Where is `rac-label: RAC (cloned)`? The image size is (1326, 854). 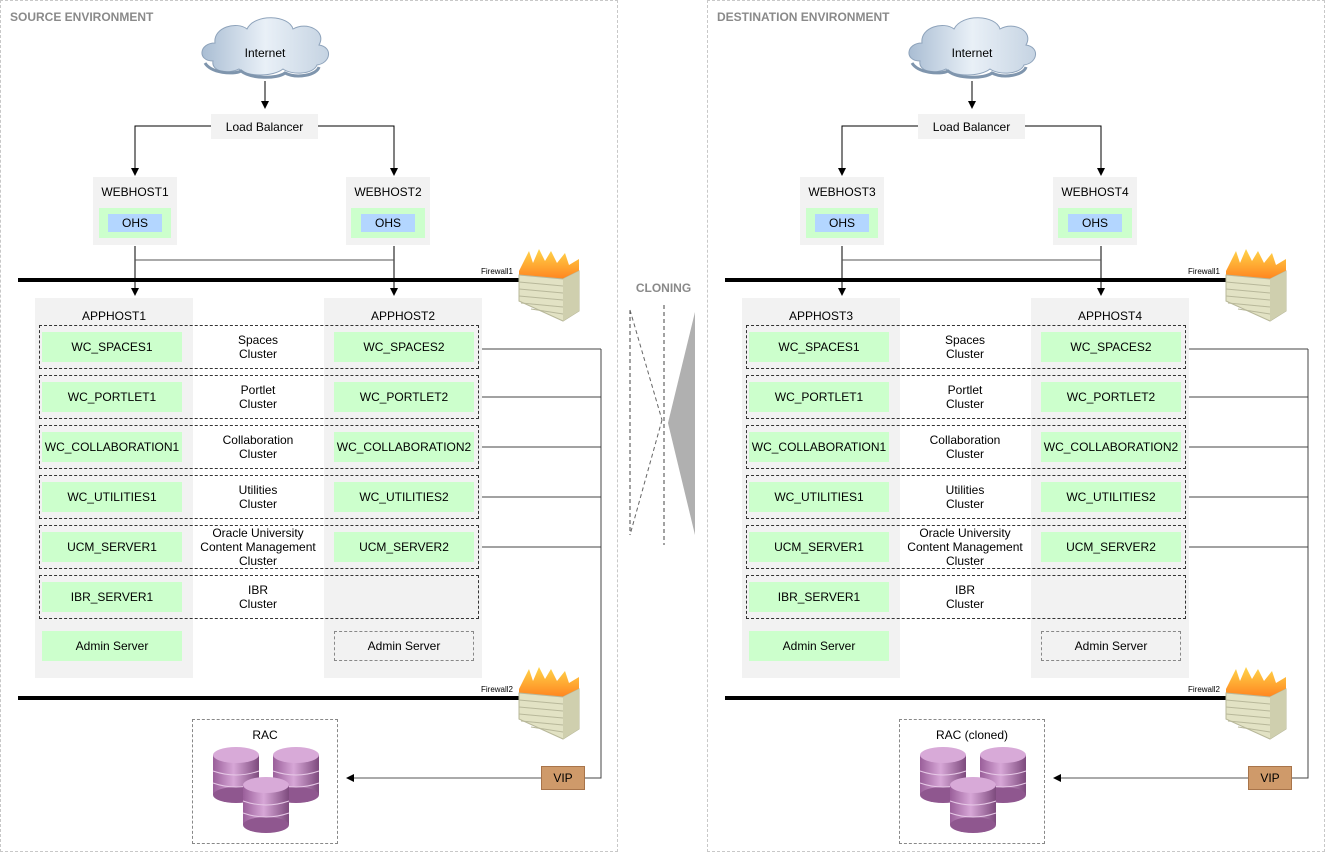
rac-label: RAC (cloned) is located at coordinates (972, 735).